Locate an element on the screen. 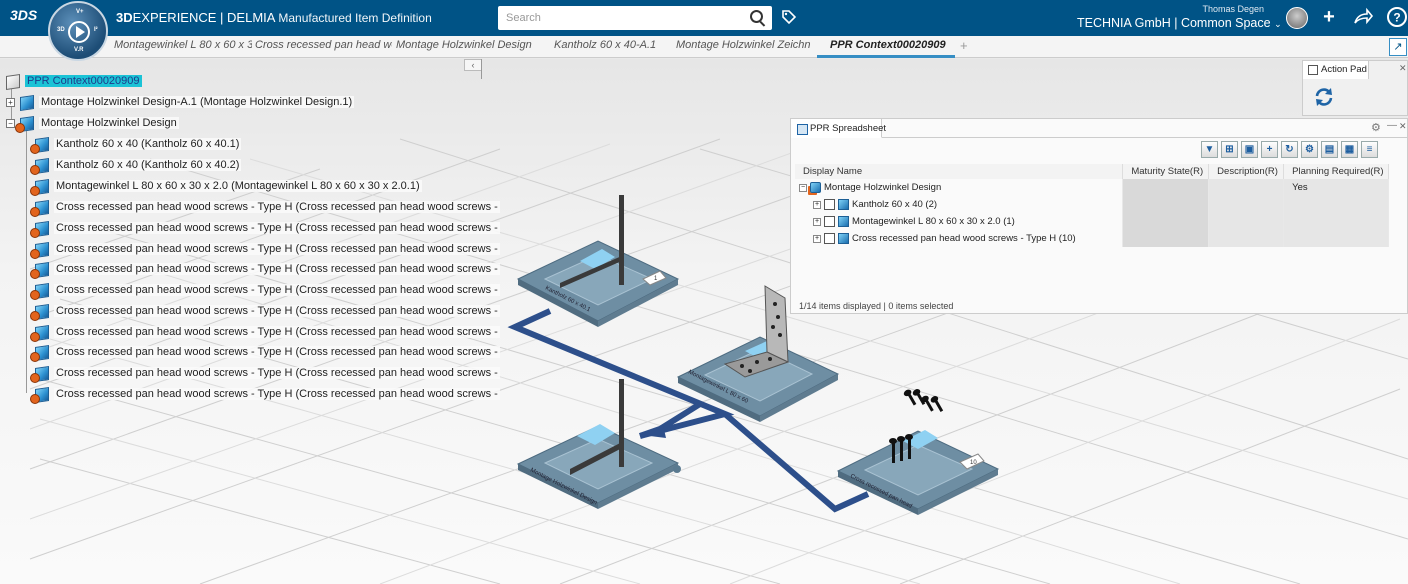  collab-space-selector: TECHNIA GmbH | Common Space ⌄ is located at coordinates (1179, 23).